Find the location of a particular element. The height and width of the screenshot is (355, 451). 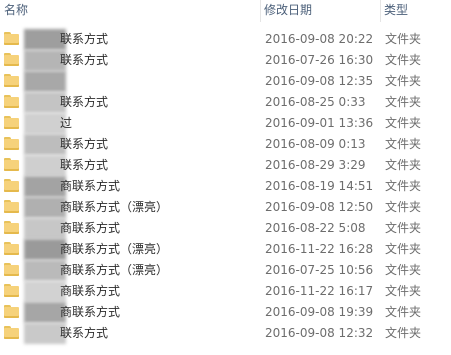

file-row: 联系方式 2016-09-08 12:32 文件夹 is located at coordinates (225, 333).